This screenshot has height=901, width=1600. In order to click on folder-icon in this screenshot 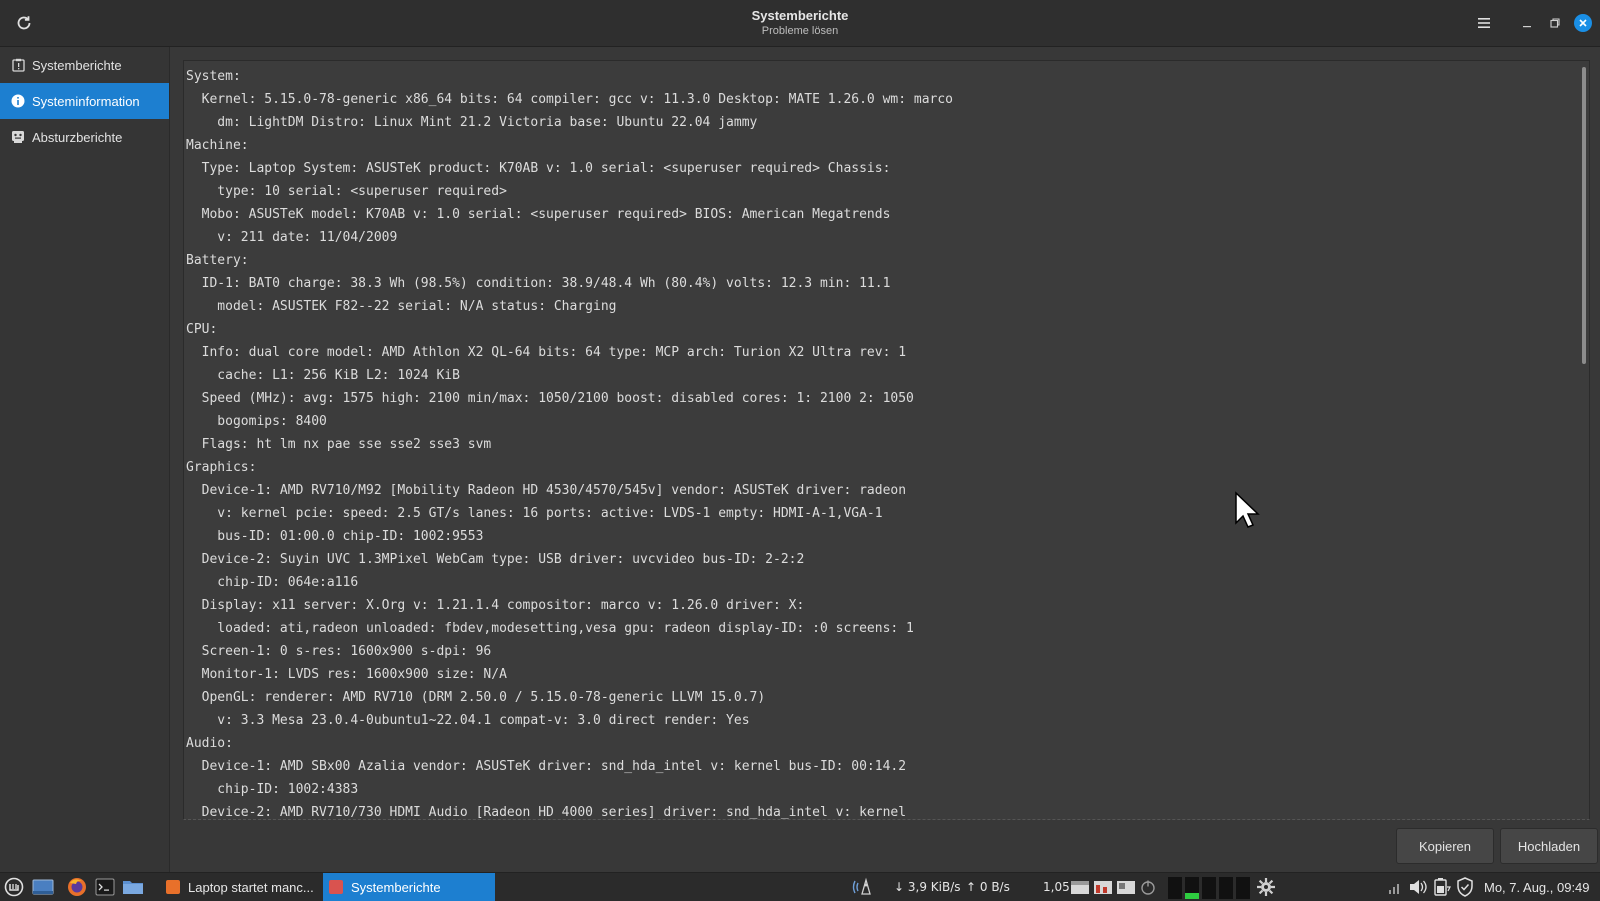, I will do `click(133, 887)`.